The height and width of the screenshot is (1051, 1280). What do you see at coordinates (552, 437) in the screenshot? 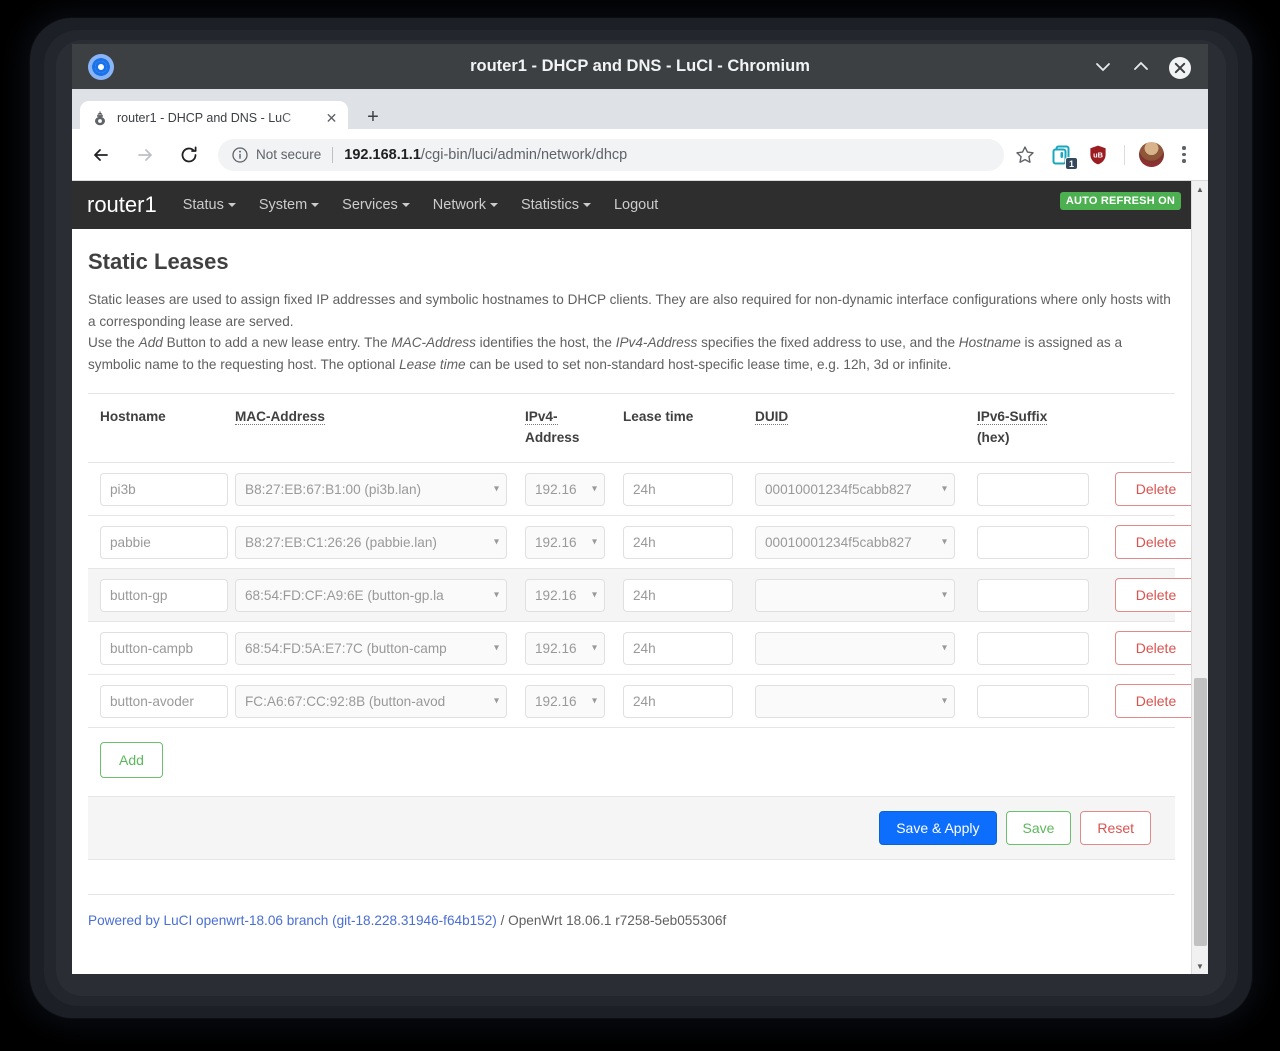
I see `column-header-ipv4-label2: Address` at bounding box center [552, 437].